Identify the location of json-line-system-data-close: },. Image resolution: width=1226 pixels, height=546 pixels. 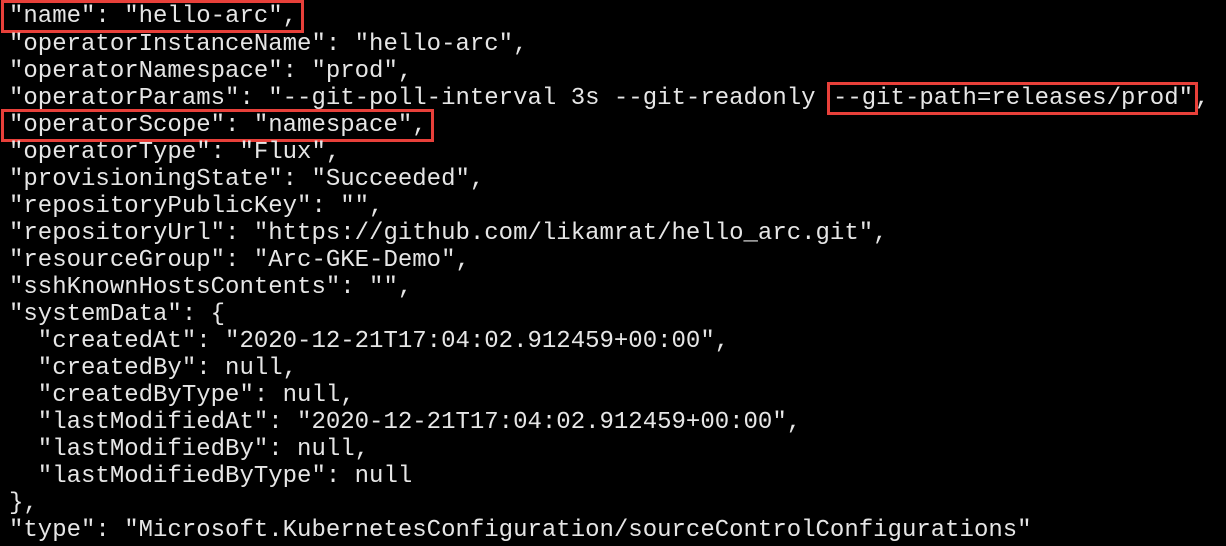
(23, 503).